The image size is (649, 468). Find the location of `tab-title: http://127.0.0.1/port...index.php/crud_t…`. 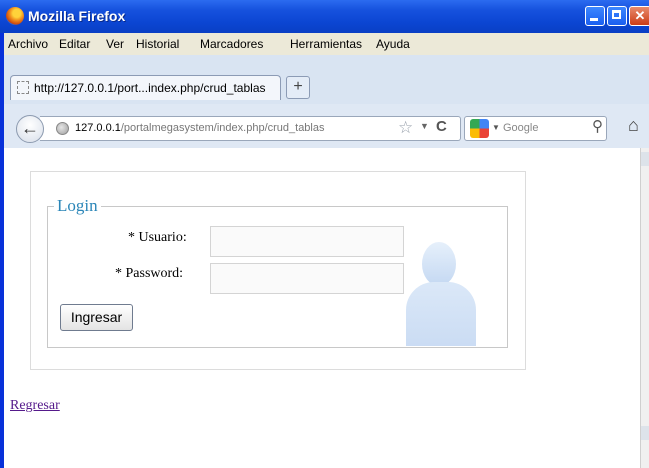

tab-title: http://127.0.0.1/port...index.php/crud_t… is located at coordinates (150, 88).